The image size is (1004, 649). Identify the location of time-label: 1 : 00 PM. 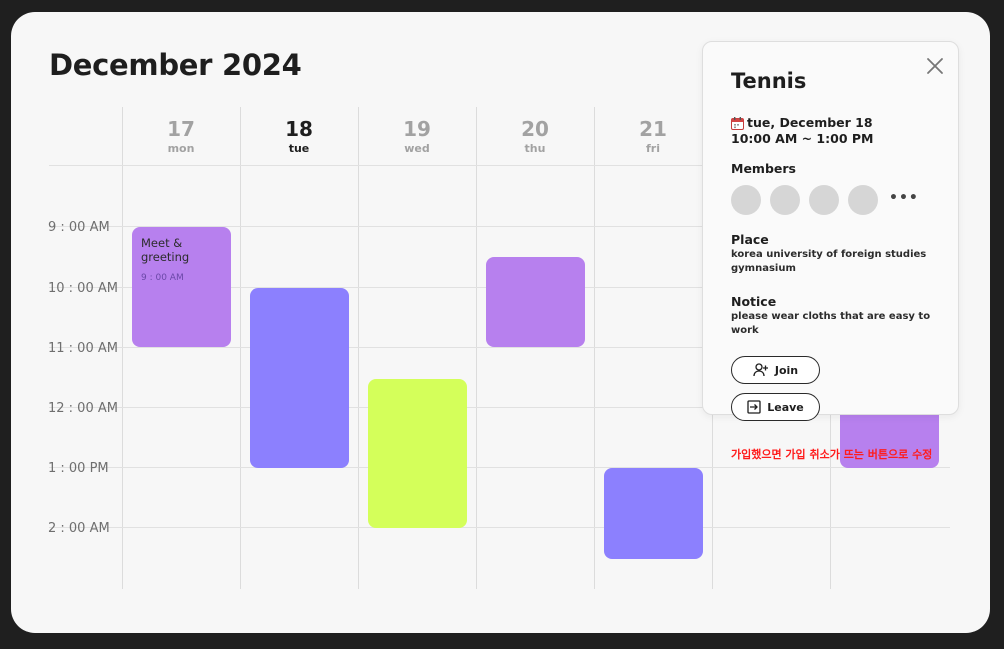
(78, 468).